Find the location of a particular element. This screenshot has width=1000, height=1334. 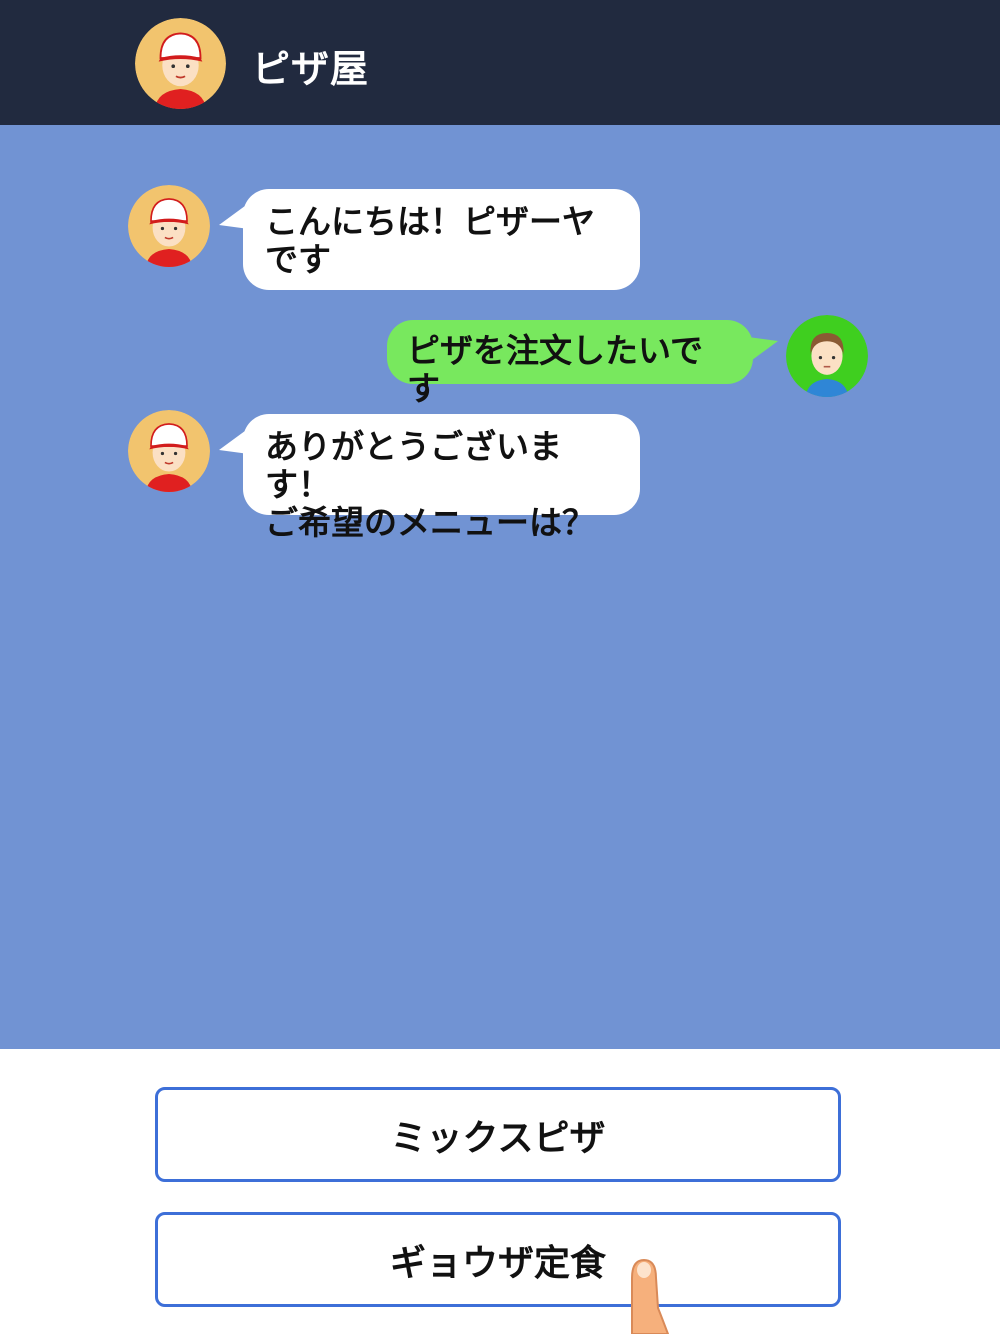

message-bubble: ピザを注文したいです is located at coordinates (570, 364).